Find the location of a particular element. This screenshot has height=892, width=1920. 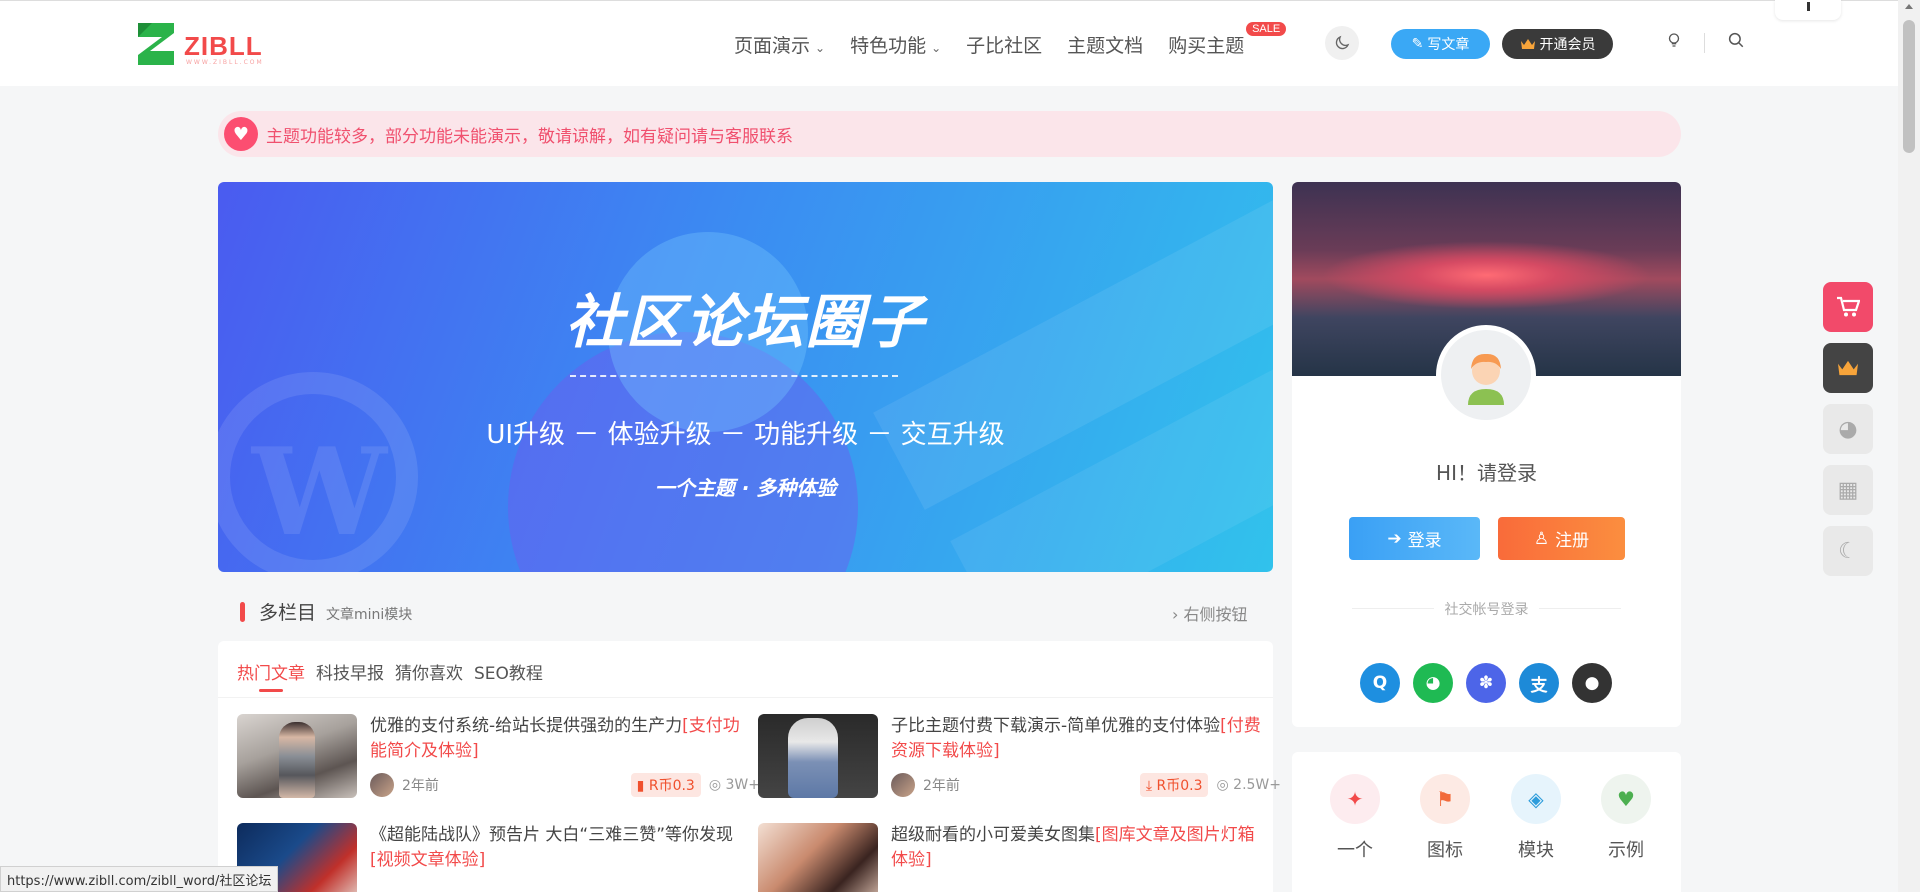

post-tag: [视频文章体验] is located at coordinates (428, 860).